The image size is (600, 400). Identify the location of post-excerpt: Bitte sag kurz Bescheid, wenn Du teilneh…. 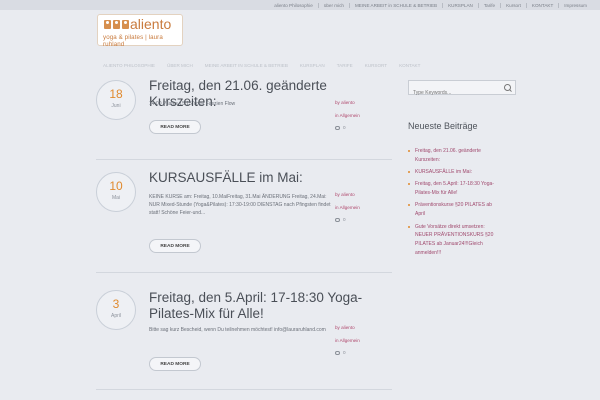
(237, 330).